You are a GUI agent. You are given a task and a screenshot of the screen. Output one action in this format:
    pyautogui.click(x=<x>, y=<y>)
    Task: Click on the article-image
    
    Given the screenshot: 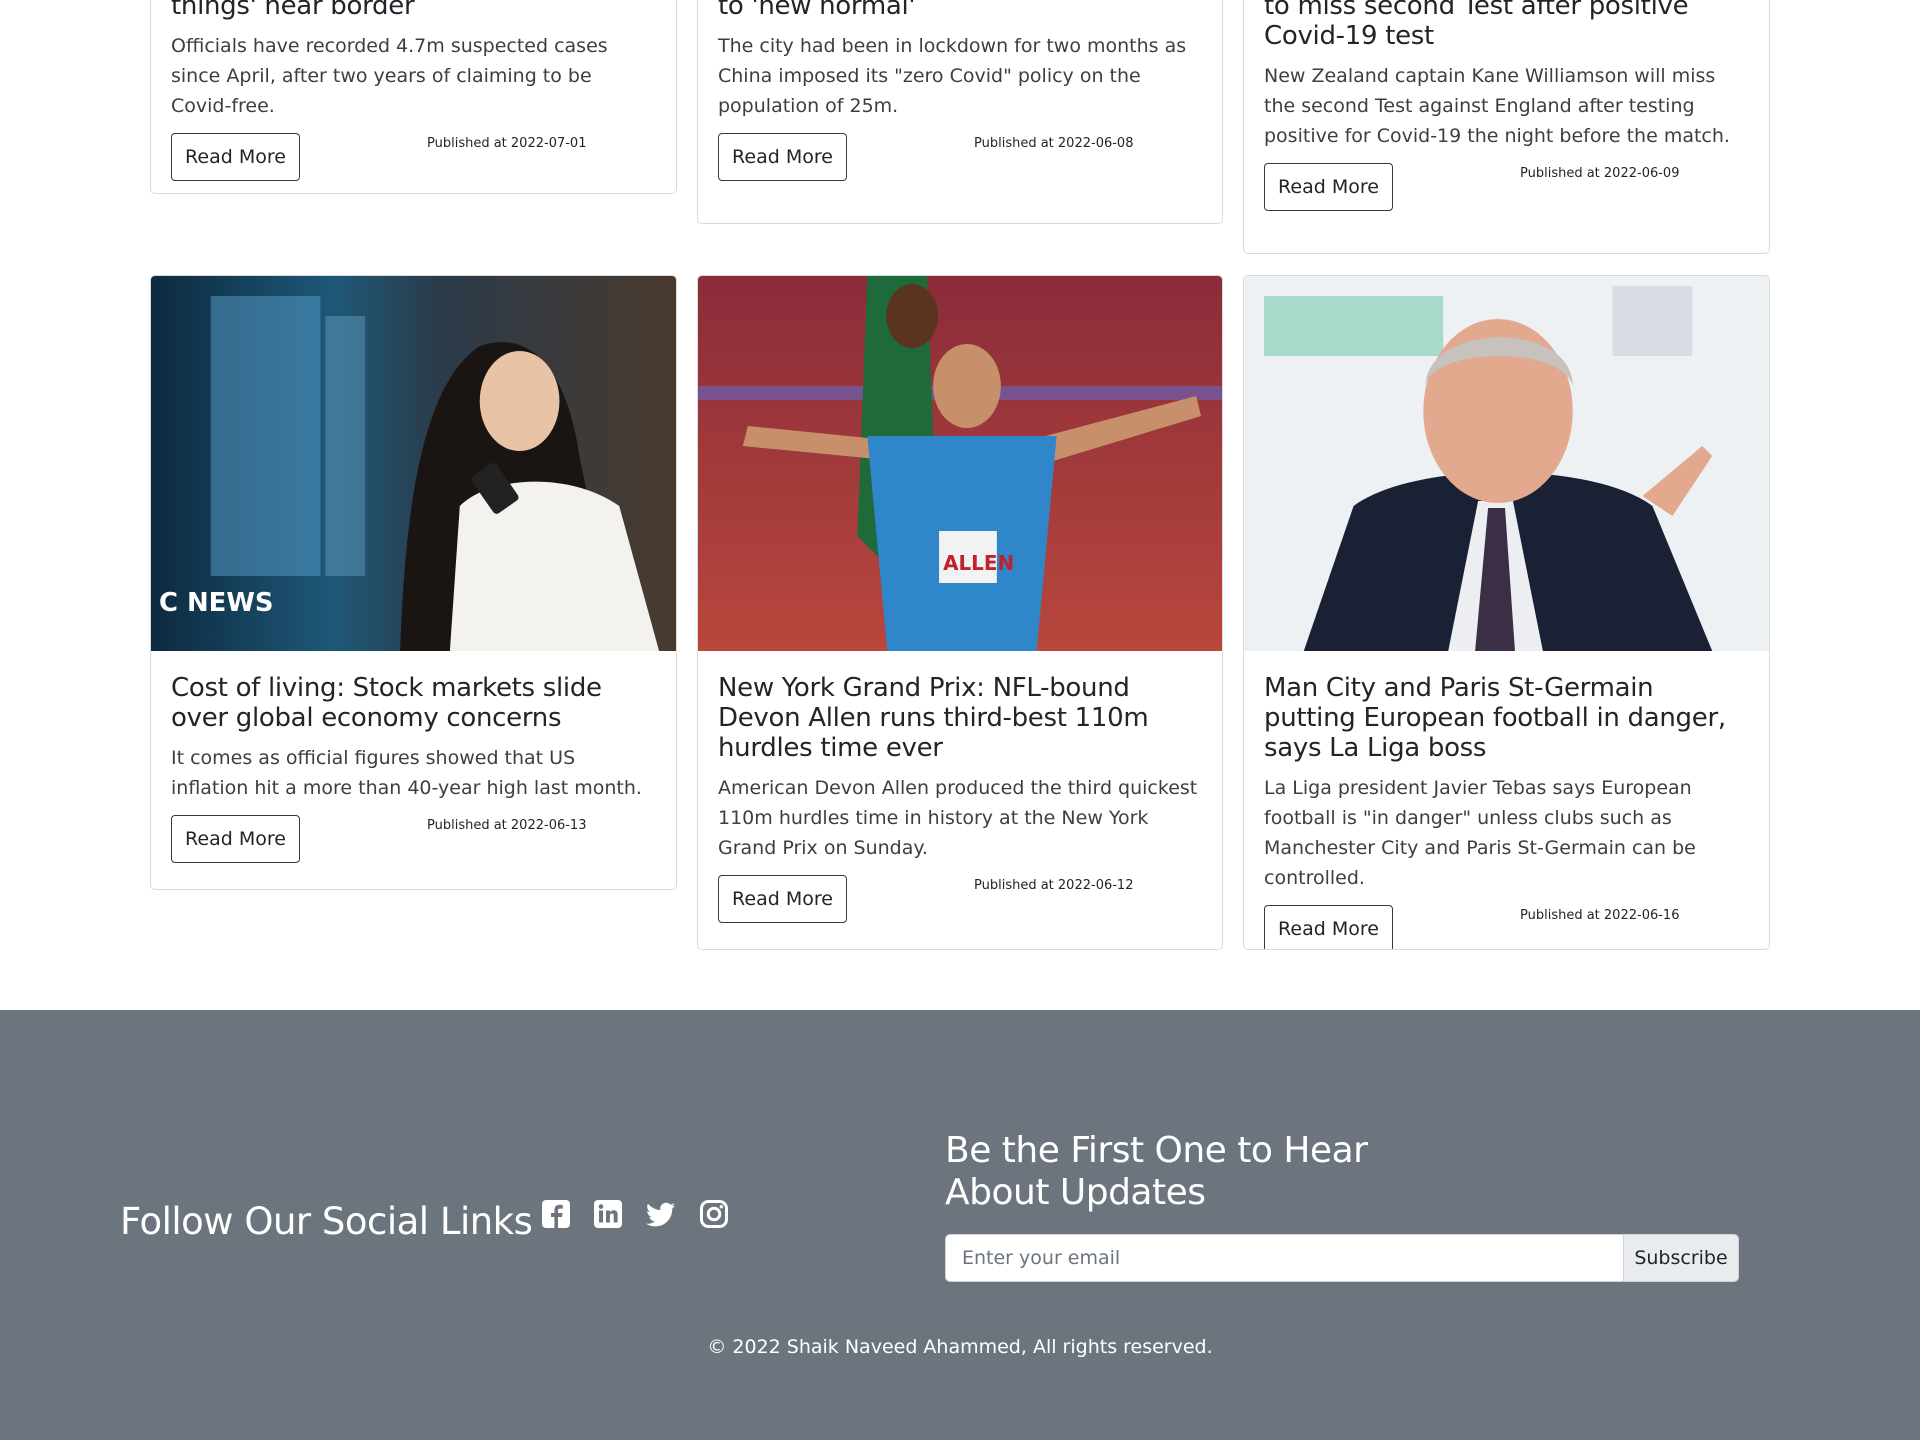 What is the action you would take?
    pyautogui.click(x=1506, y=463)
    